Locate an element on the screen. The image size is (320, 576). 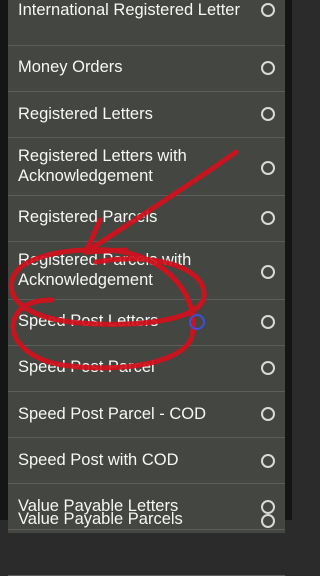
option-label: Money Orders is located at coordinates (70, 67).